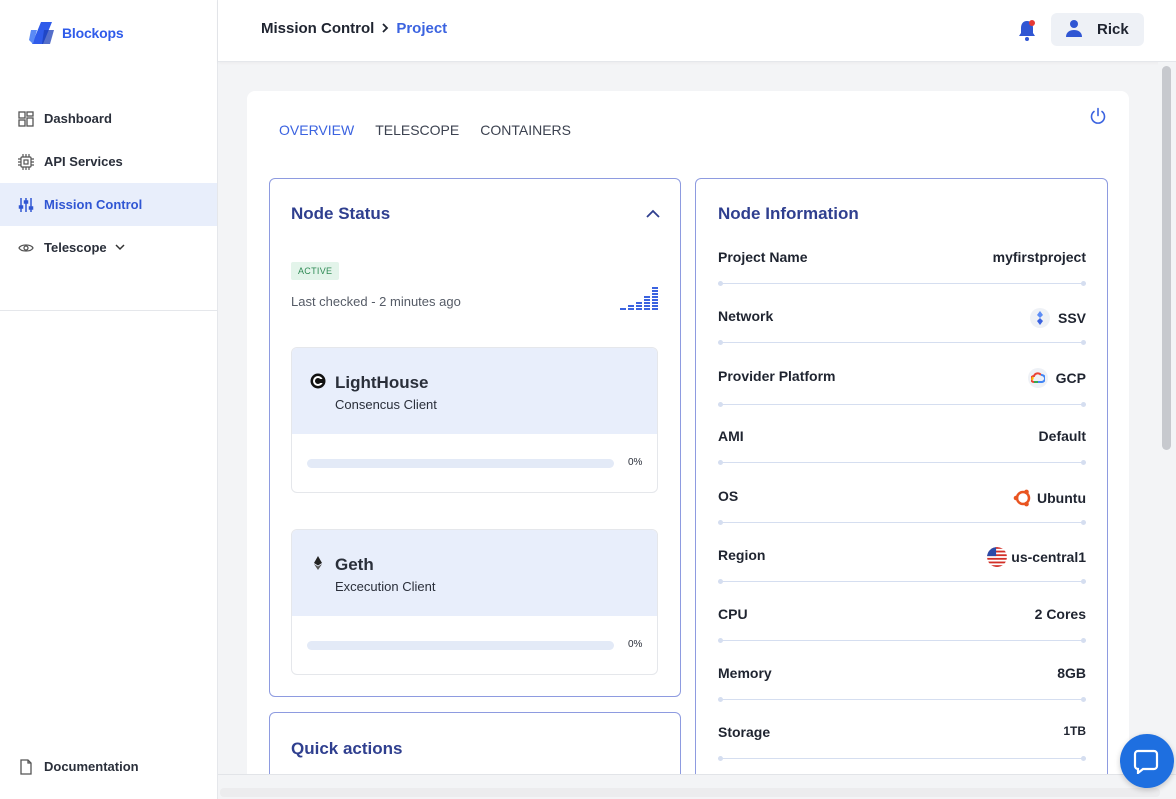 The image size is (1176, 799). Describe the element at coordinates (341, 213) in the screenshot. I see `node-status-title: Node Status` at that location.